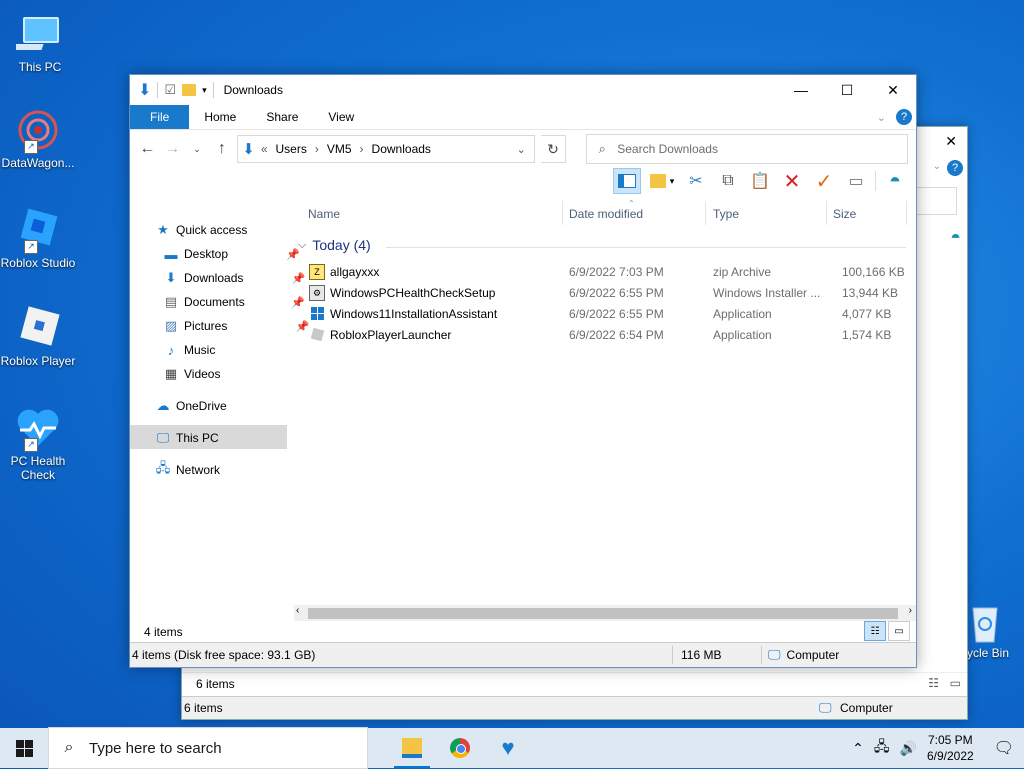 This screenshot has height=769, width=1024. I want to click on desktop-icon-roblox-studio: ↗ Roblox Studio, so click(38, 238).